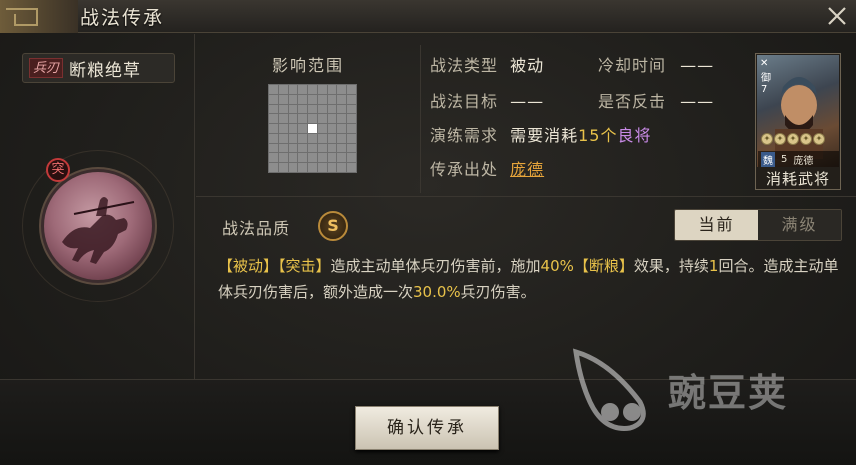 The image size is (856, 465). I want to click on tab-max-level: 满级, so click(799, 225).